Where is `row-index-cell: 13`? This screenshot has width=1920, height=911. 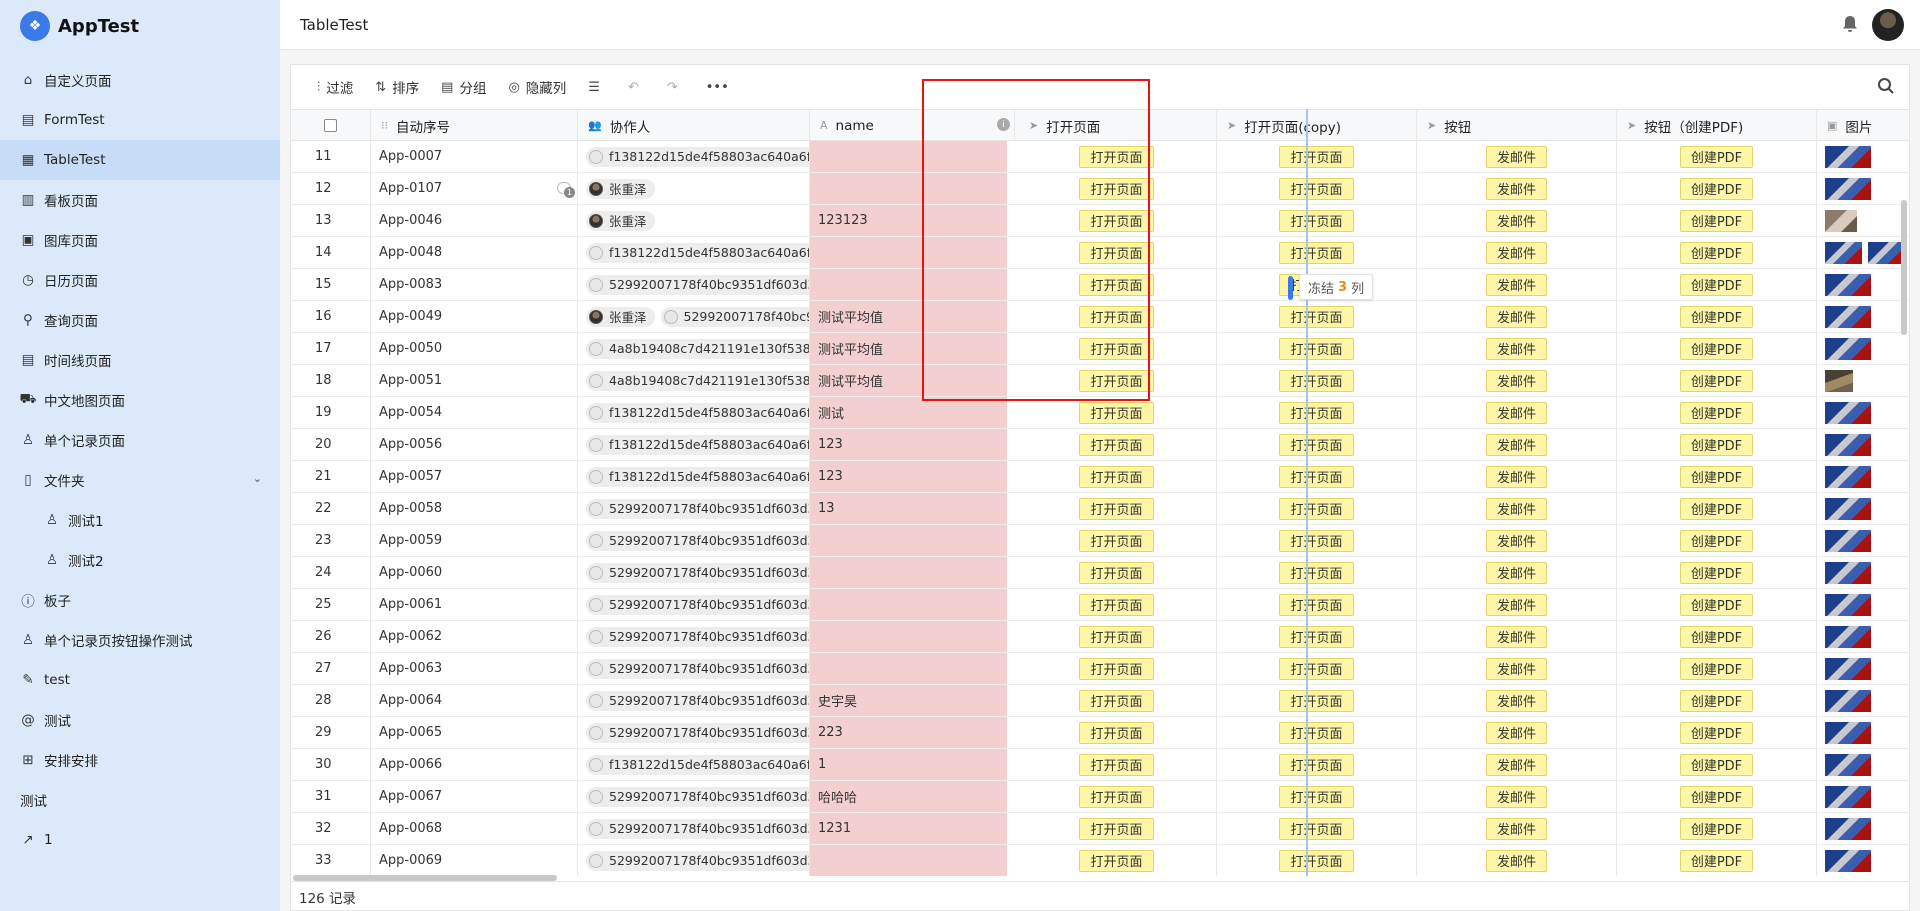 row-index-cell: 13 is located at coordinates (331, 220).